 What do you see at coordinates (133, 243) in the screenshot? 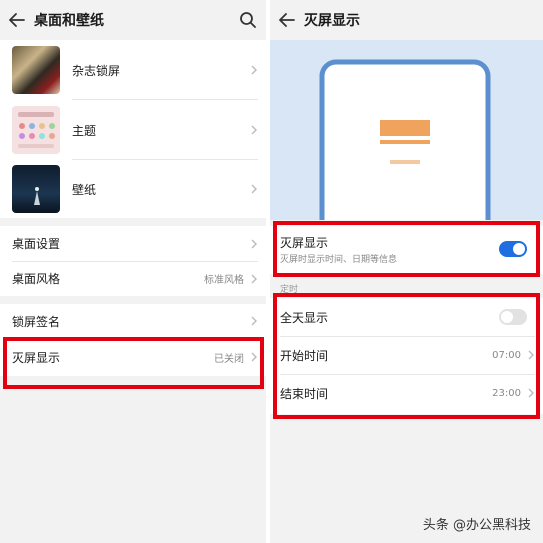
I see `list-item-desktop-settings: 桌面设置` at bounding box center [133, 243].